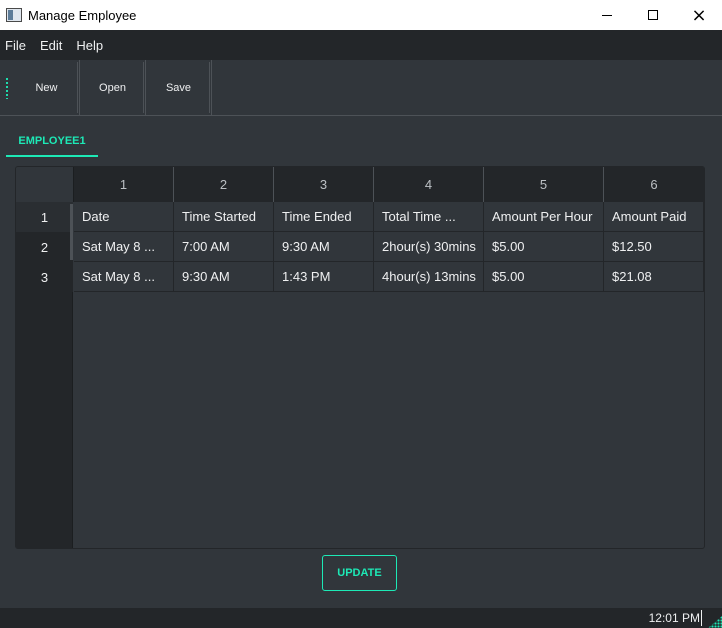  I want to click on column-header-1: 1, so click(124, 184).